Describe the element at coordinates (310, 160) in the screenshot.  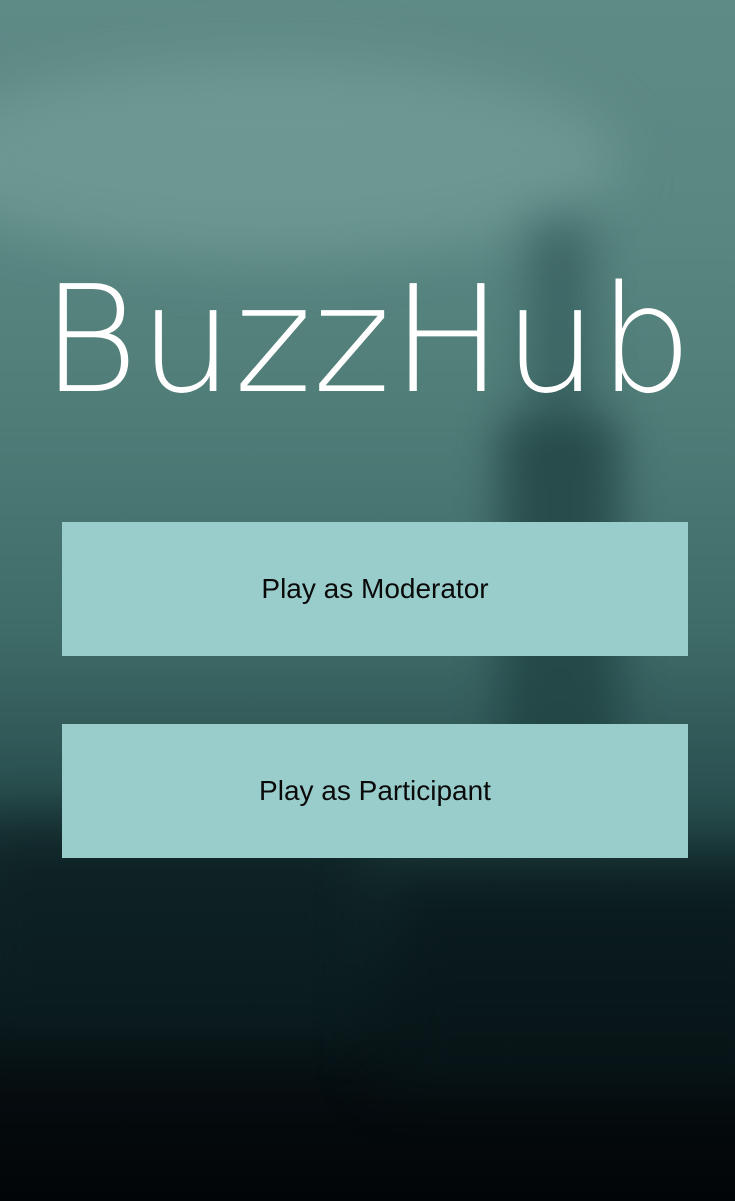
I see `background-sky-haze` at that location.